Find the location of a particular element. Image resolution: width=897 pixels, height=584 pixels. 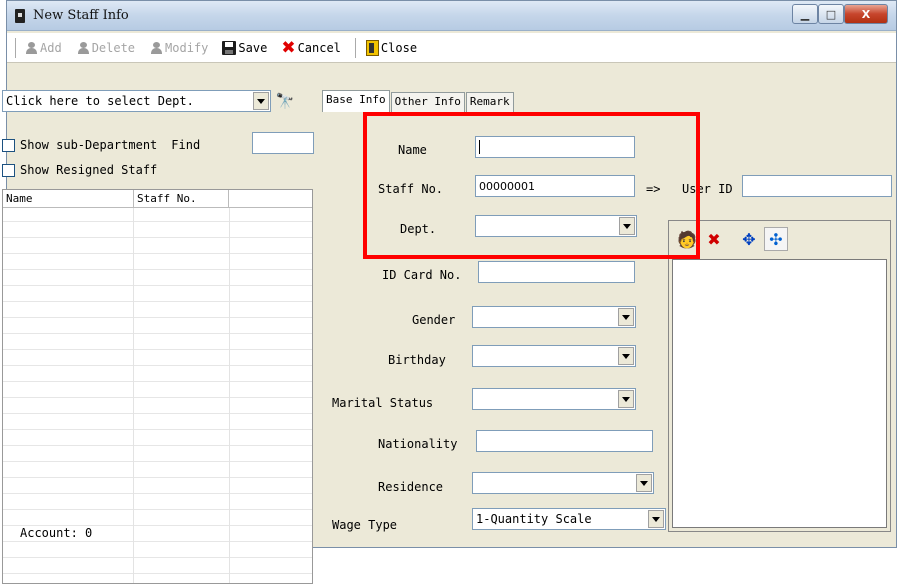

exit-door-icon is located at coordinates (372, 47).